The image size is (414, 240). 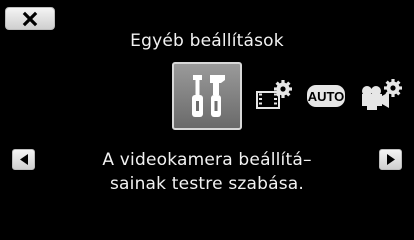 I want to click on triangle-left-icon, so click(x=23, y=159).